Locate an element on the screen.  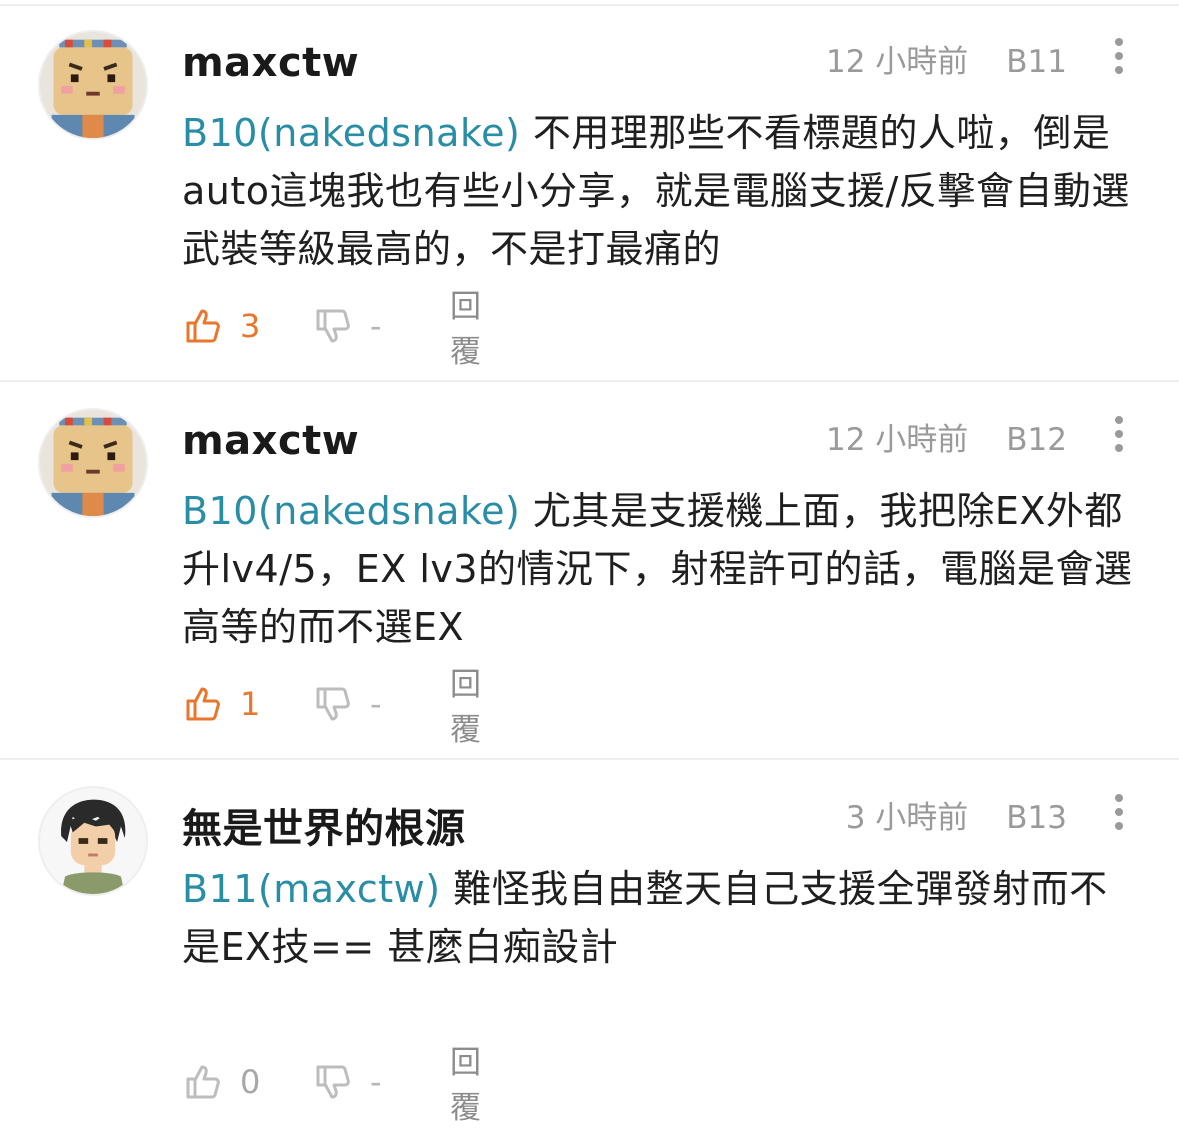
floor-number: B13 is located at coordinates (1036, 818).